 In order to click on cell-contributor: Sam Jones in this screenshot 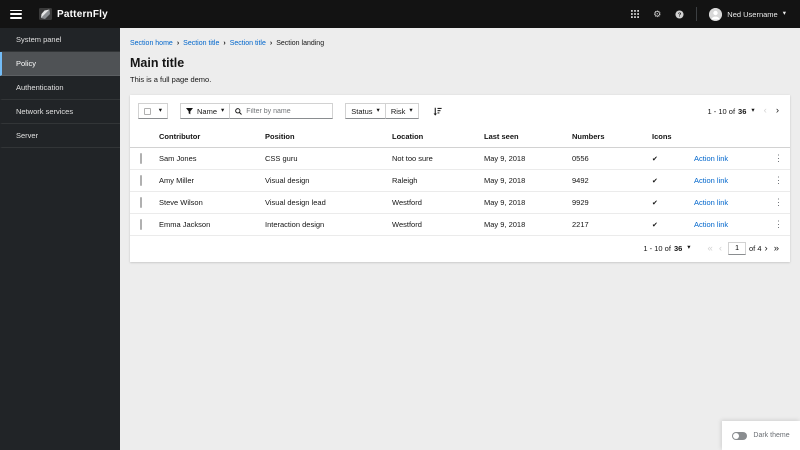, I will do `click(208, 158)`.